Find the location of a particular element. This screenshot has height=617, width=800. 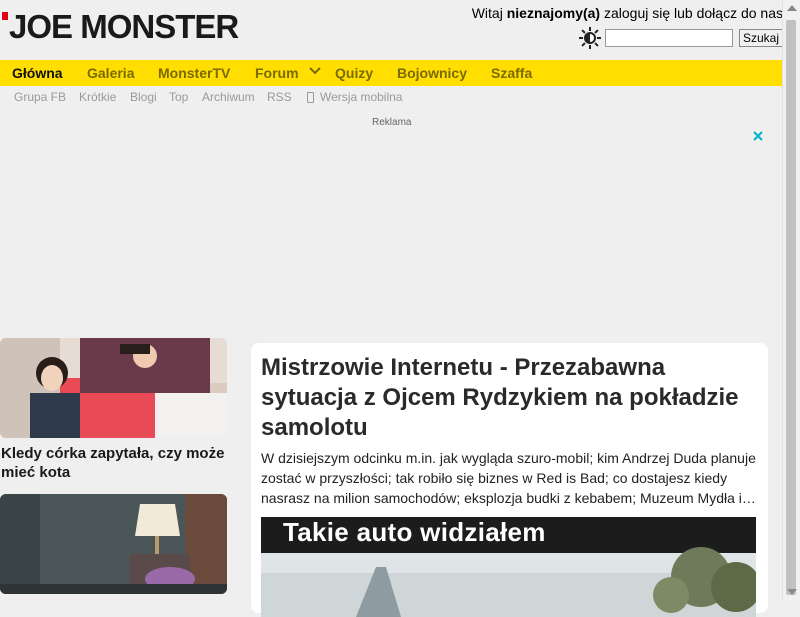

room-lamp-photo is located at coordinates (113, 544).